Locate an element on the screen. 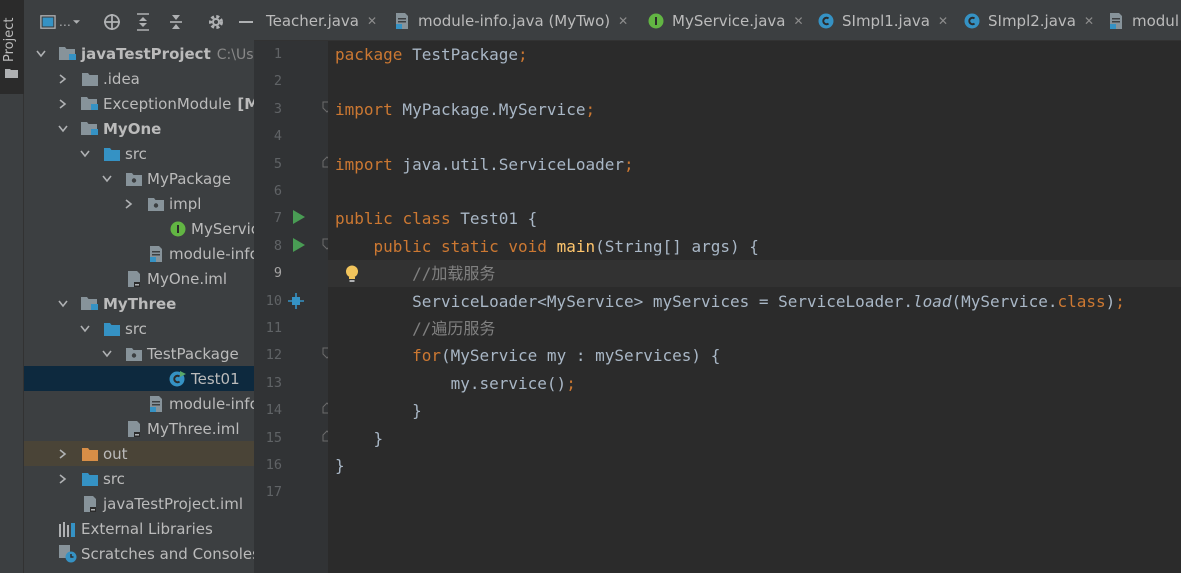  tree-item-myone-iml: MyOne.iml is located at coordinates (139, 278).